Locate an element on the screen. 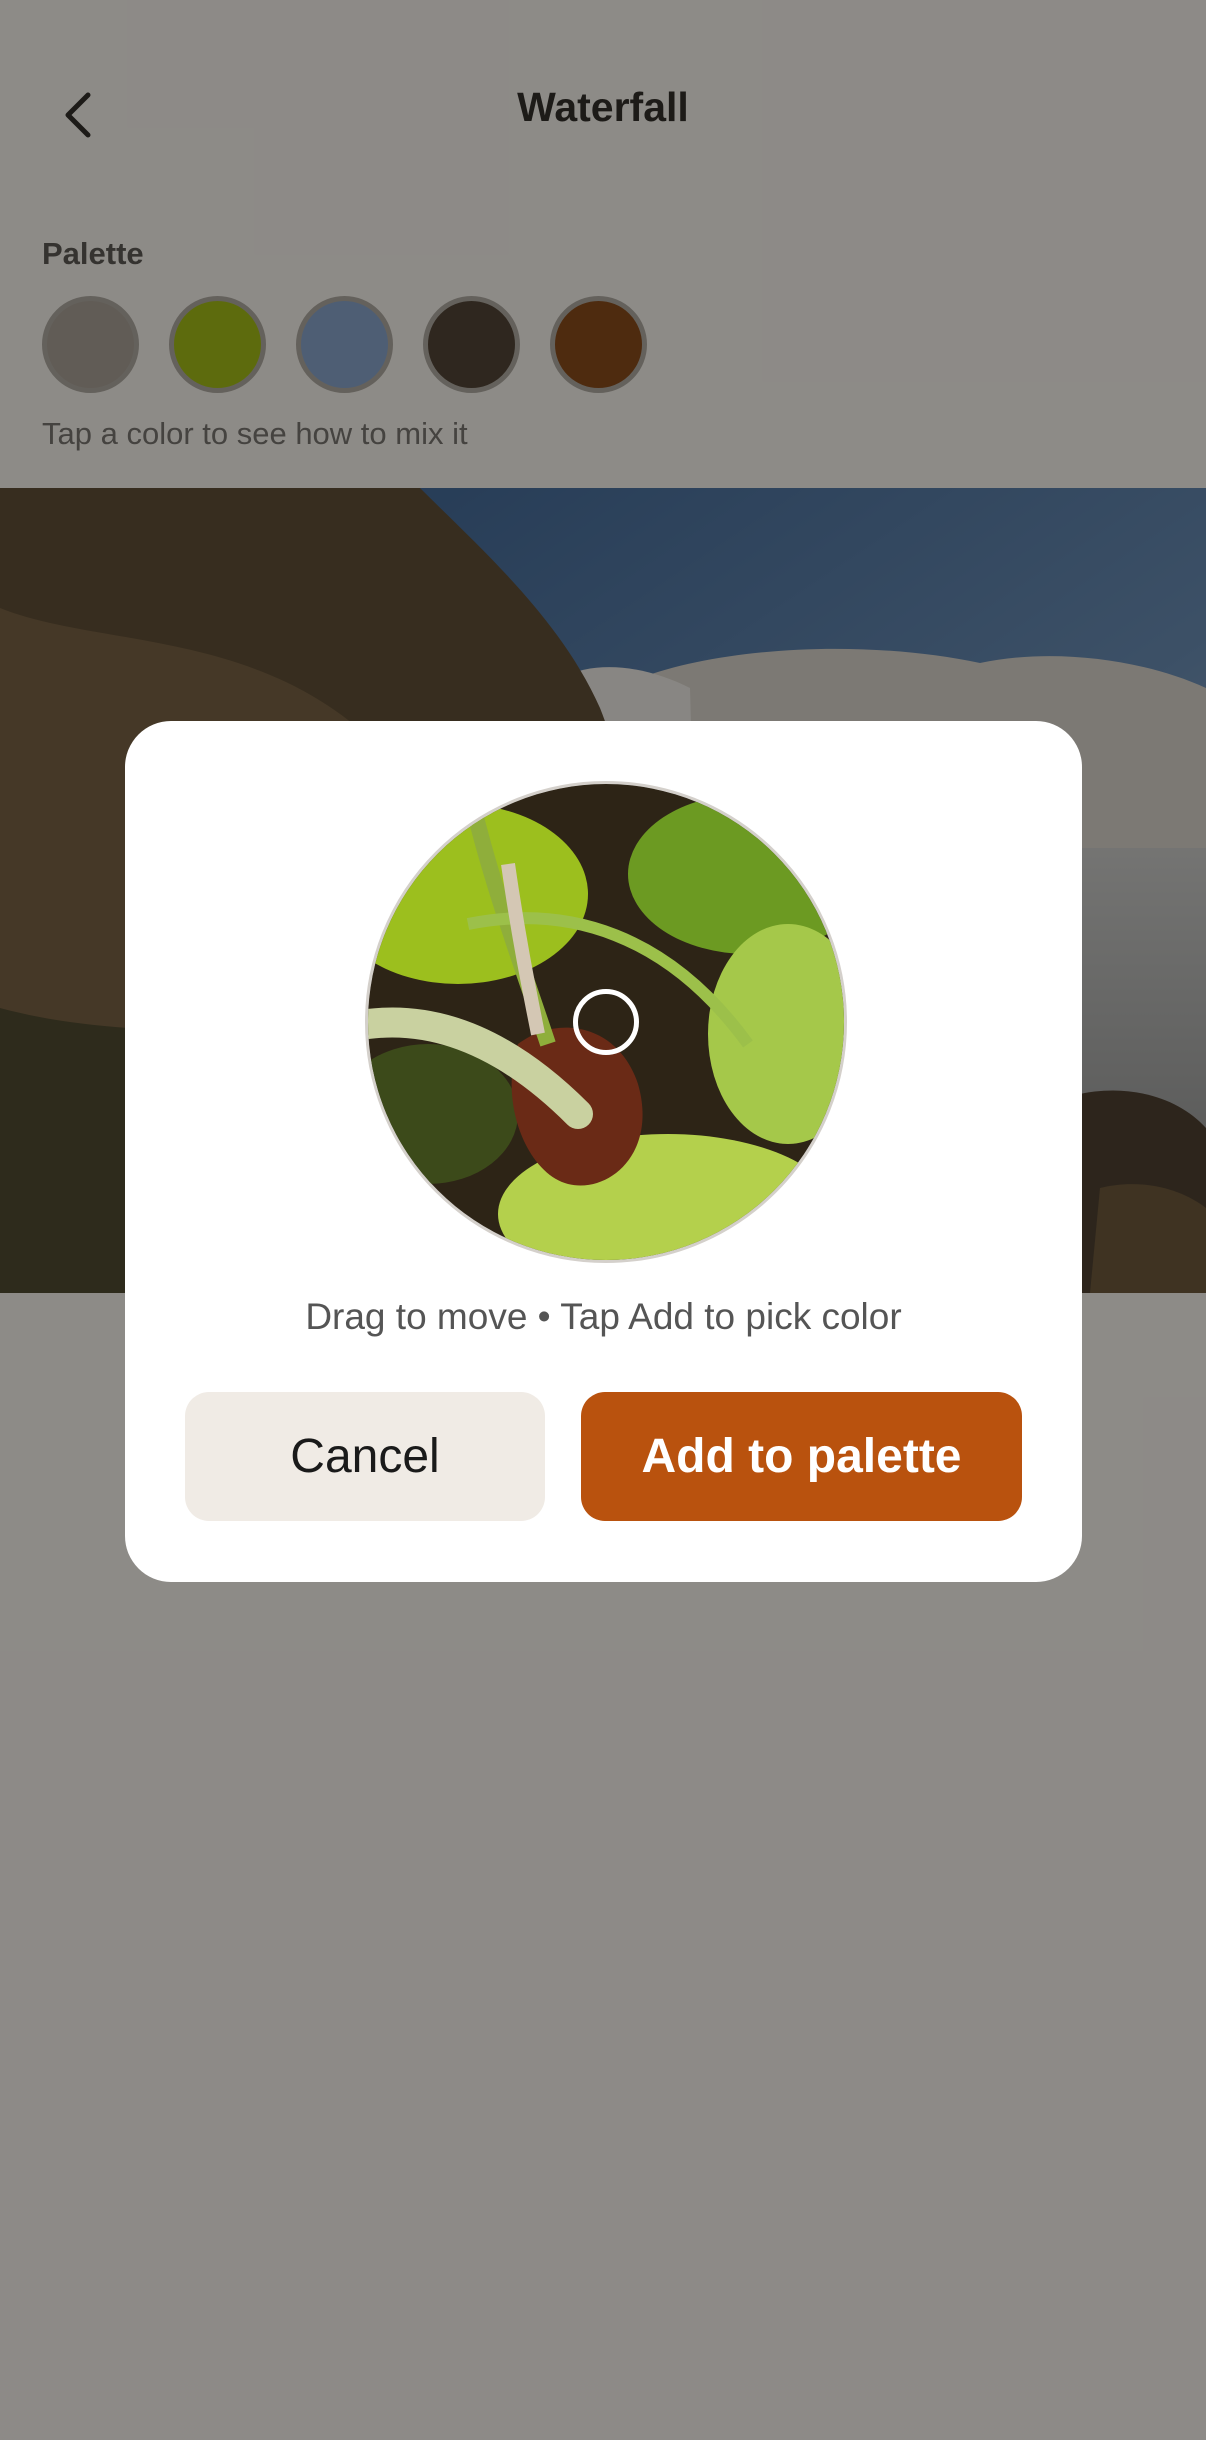 Image resolution: width=1206 pixels, height=2440 pixels. picker-reticle is located at coordinates (606, 1022).